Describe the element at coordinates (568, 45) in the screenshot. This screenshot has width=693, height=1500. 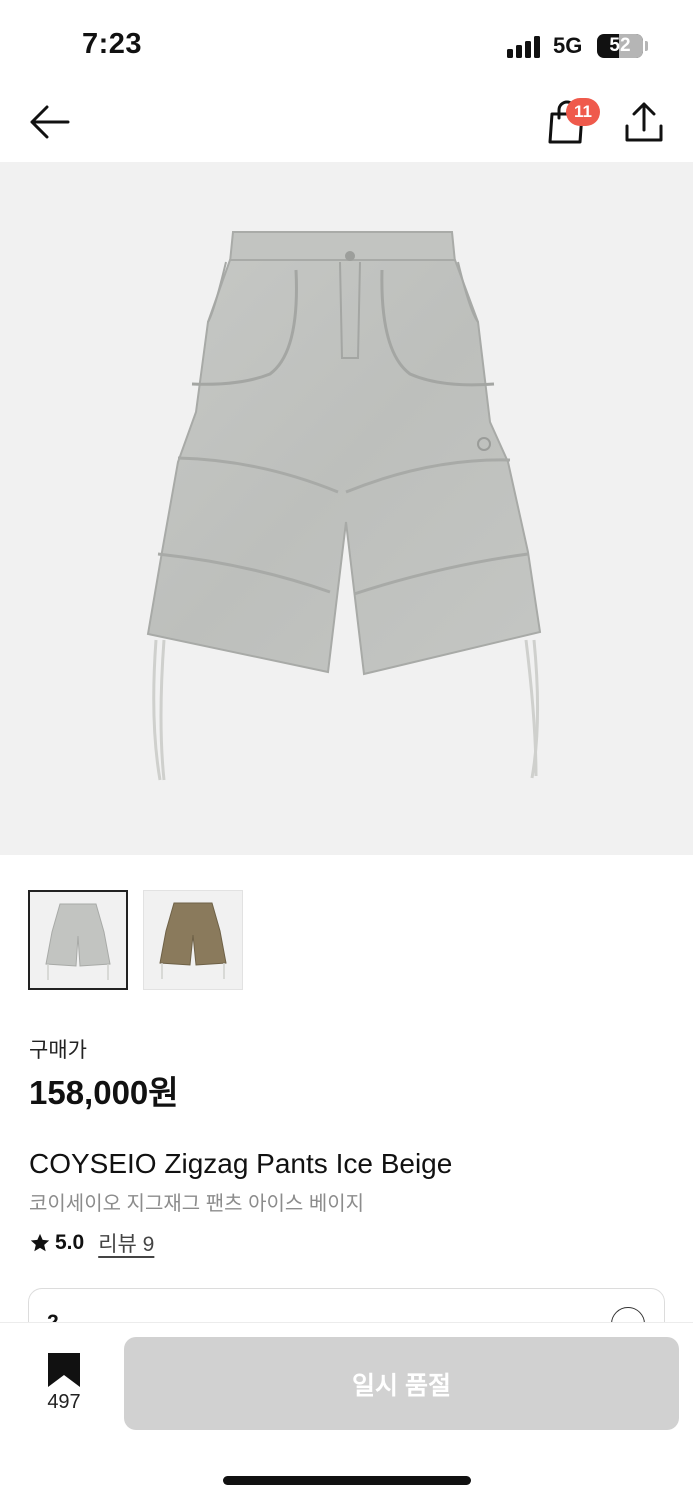
I see `network-type: 5G` at that location.